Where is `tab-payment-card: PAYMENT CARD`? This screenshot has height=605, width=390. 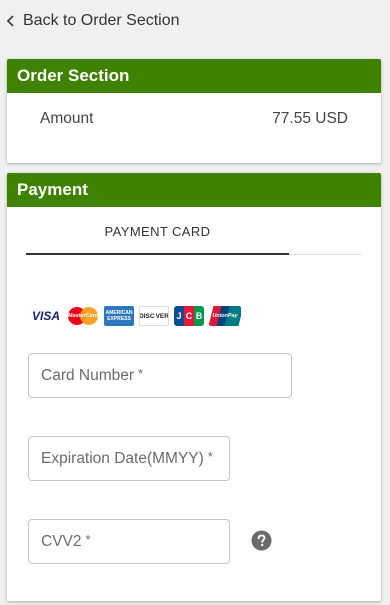 tab-payment-card: PAYMENT CARD is located at coordinates (157, 231).